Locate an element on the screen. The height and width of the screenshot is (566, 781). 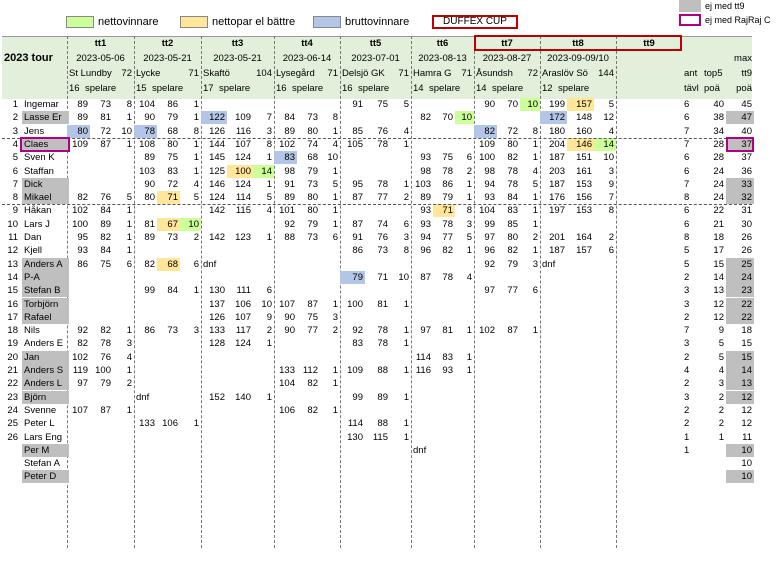
row-number: 23 is located at coordinates (12, 397).